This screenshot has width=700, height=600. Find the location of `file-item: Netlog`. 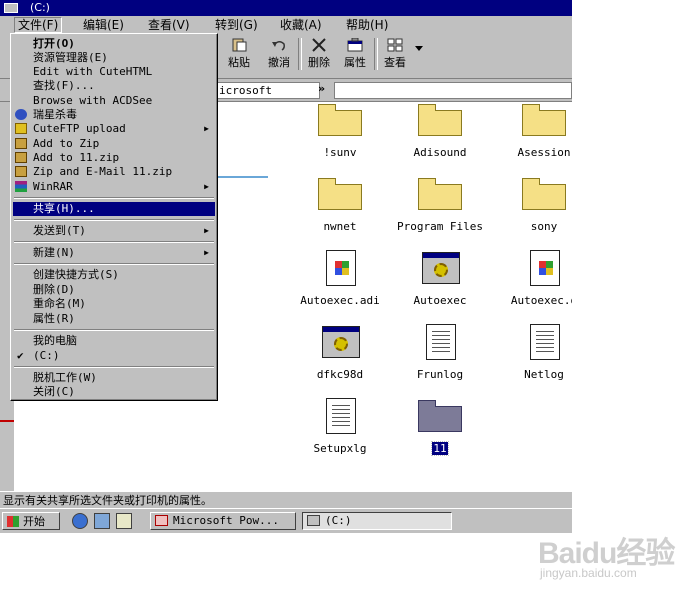

file-item: Netlog is located at coordinates (535, 352).